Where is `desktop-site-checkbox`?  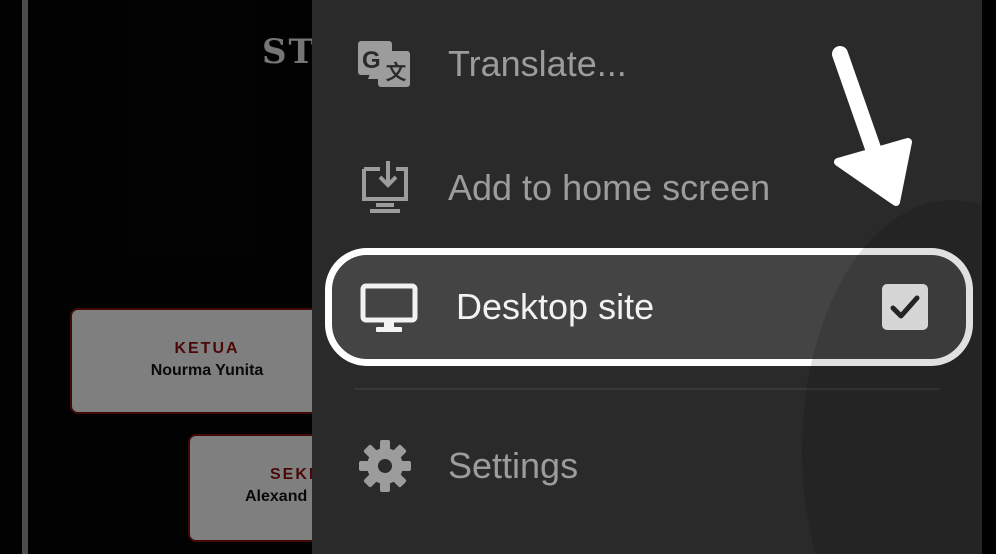 desktop-site-checkbox is located at coordinates (905, 307).